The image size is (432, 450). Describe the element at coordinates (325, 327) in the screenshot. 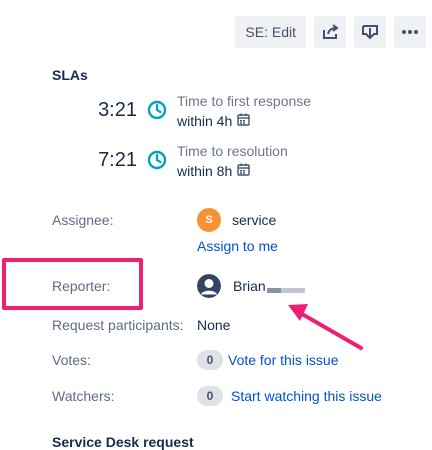

I see `annotation-arrow` at that location.